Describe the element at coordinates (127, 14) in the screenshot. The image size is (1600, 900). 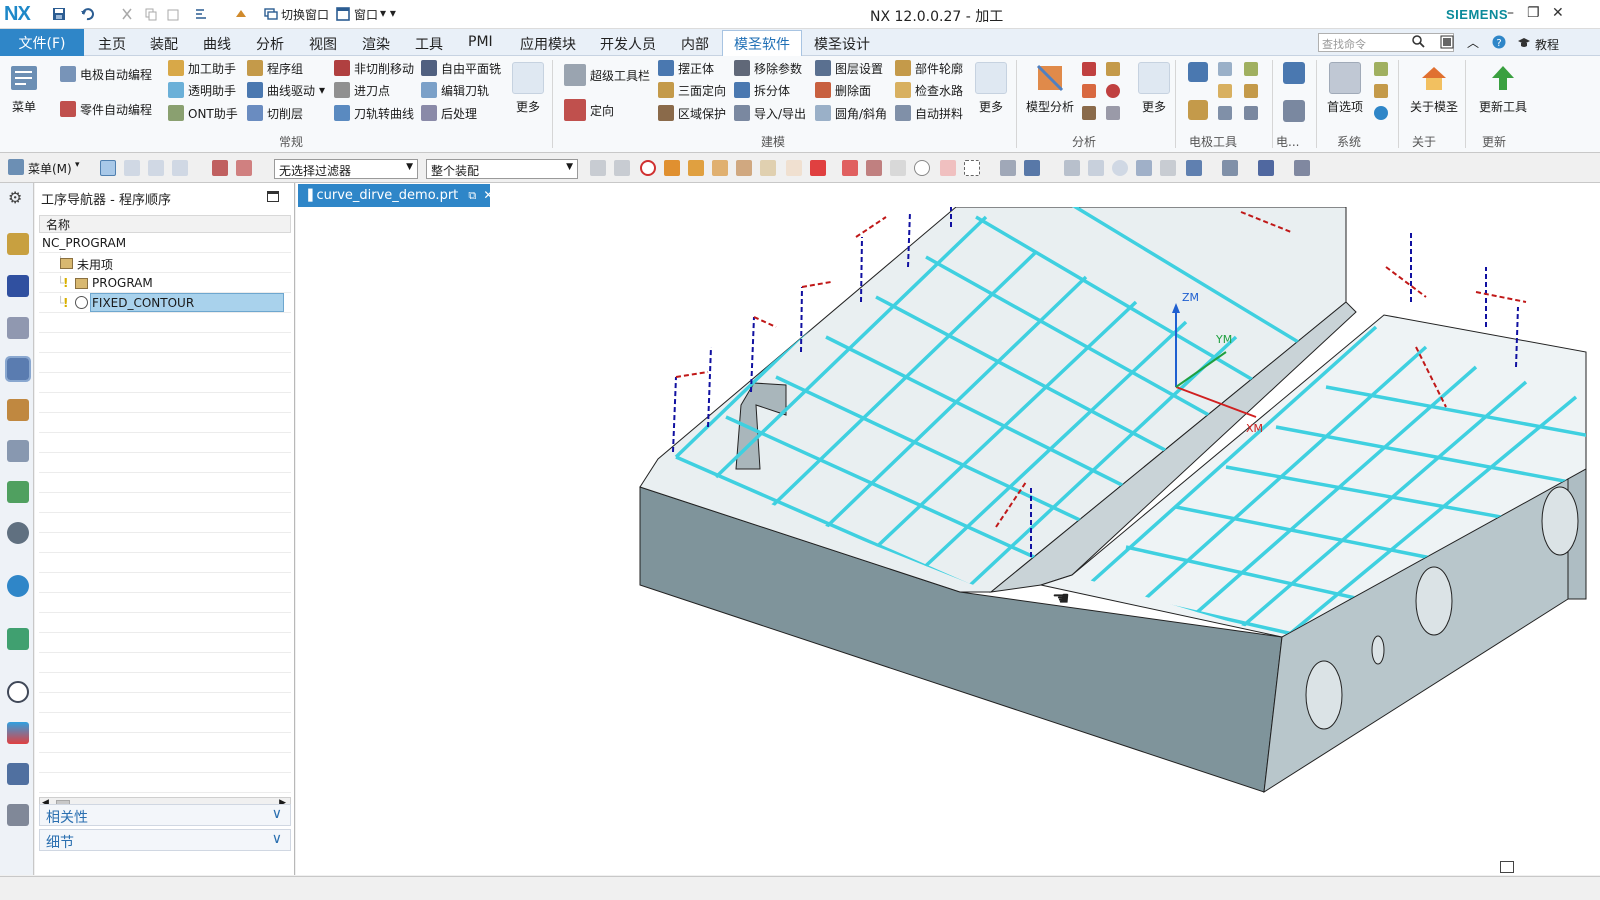
I see `cut-icon` at that location.